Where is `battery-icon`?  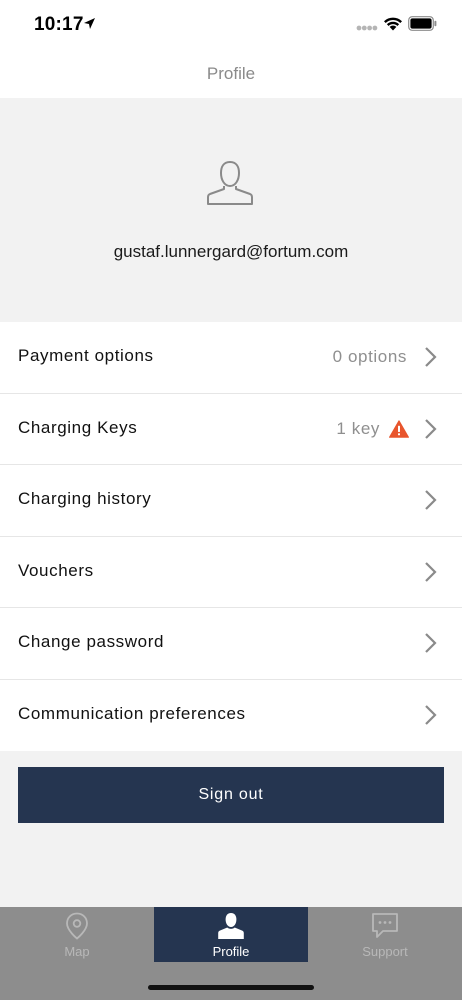
battery-icon is located at coordinates (422, 23).